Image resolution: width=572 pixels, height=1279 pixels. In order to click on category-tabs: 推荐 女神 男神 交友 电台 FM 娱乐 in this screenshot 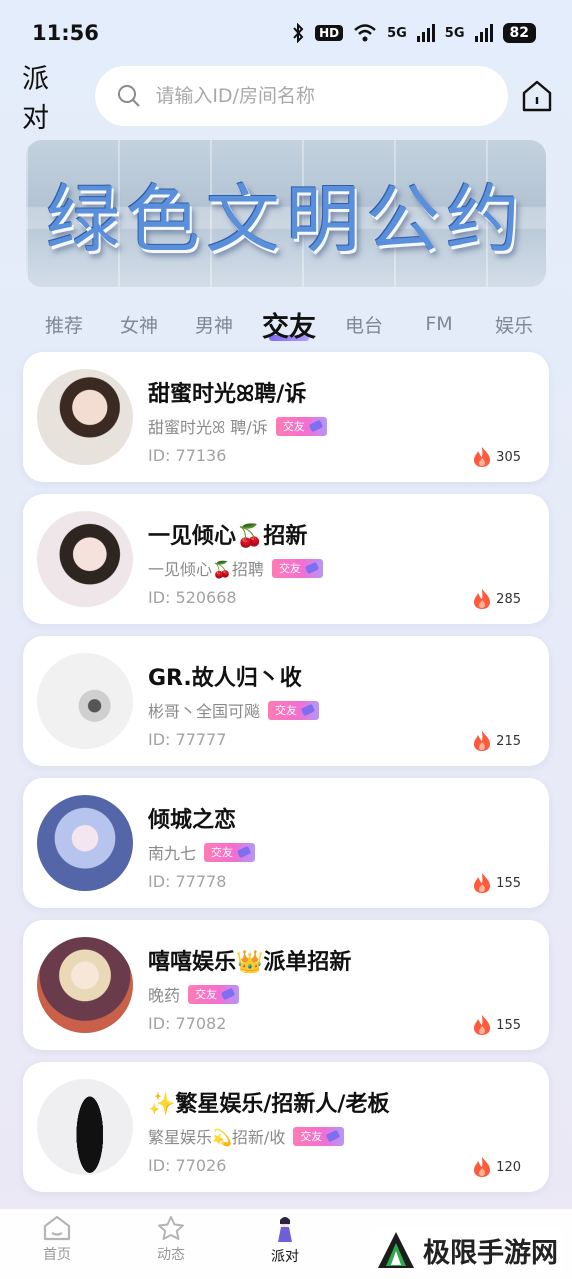, I will do `click(289, 324)`.